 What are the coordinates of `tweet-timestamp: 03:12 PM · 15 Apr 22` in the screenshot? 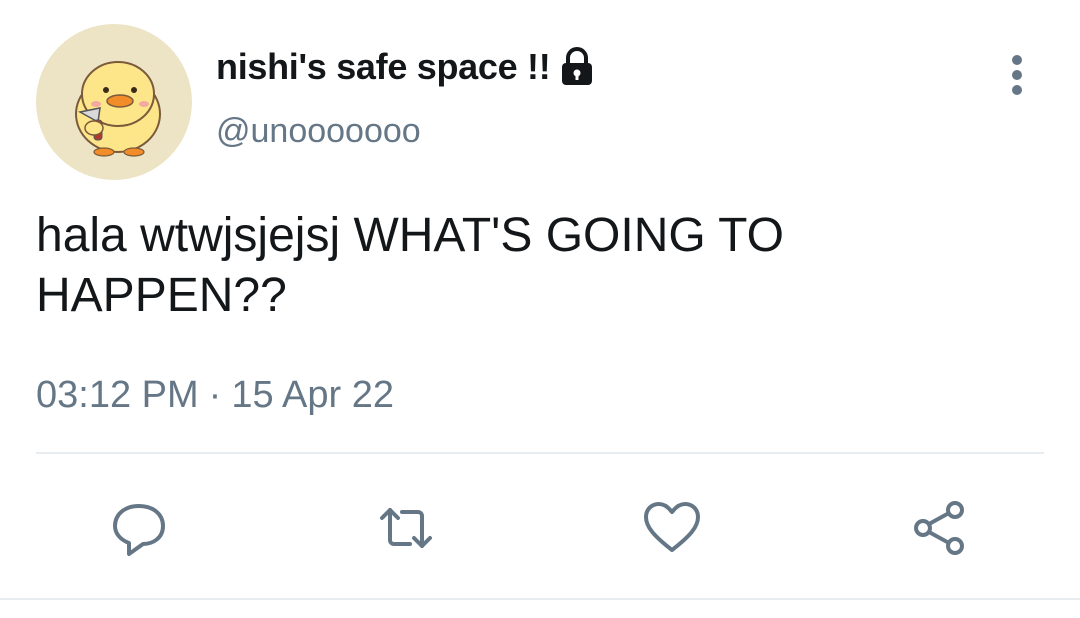 It's located at (215, 395).